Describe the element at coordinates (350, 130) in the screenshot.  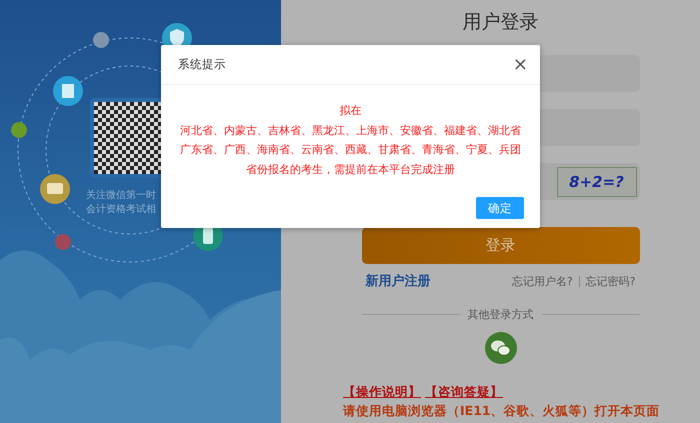
I see `dialog-message: 河北省、内蒙古、吉林省、黑龙江、上海市、安徽省、福建省、湖北省` at that location.